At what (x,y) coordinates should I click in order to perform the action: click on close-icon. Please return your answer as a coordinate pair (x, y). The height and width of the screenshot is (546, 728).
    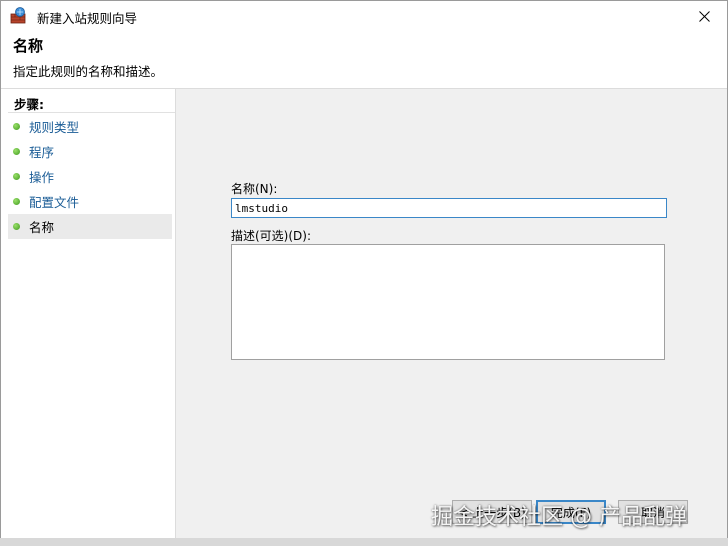
    Looking at the image, I should click on (704, 16).